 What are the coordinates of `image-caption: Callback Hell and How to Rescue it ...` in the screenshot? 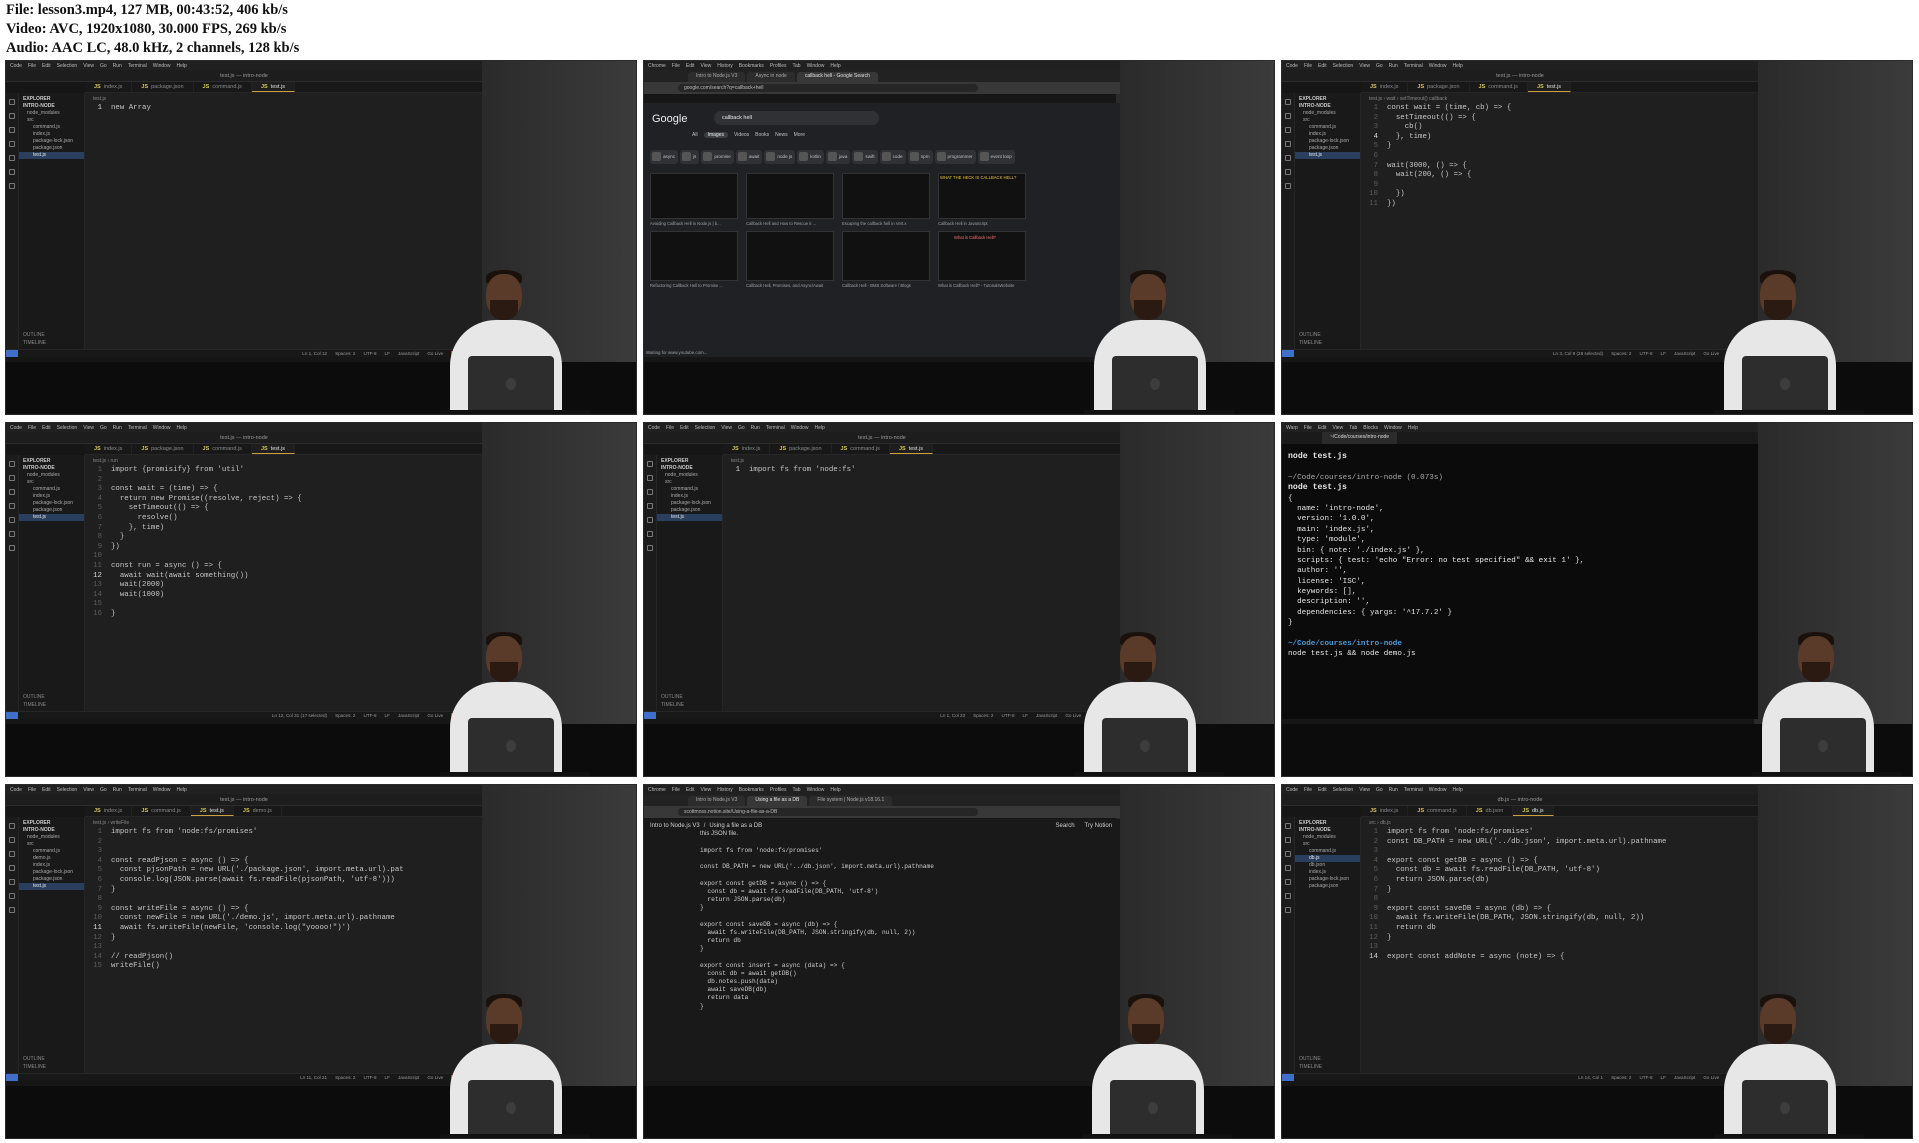 It's located at (790, 224).